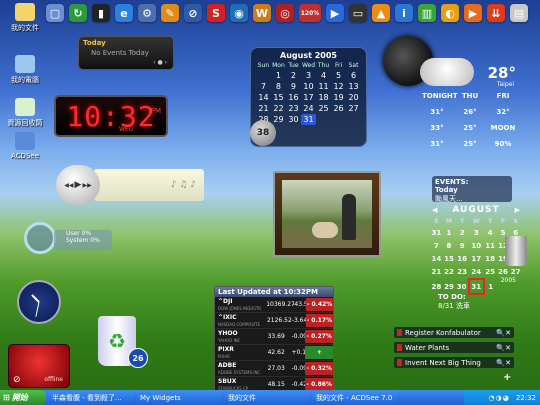 The height and width of the screenshot is (405, 540). I want to click on august-day: 17, so click(476, 258).